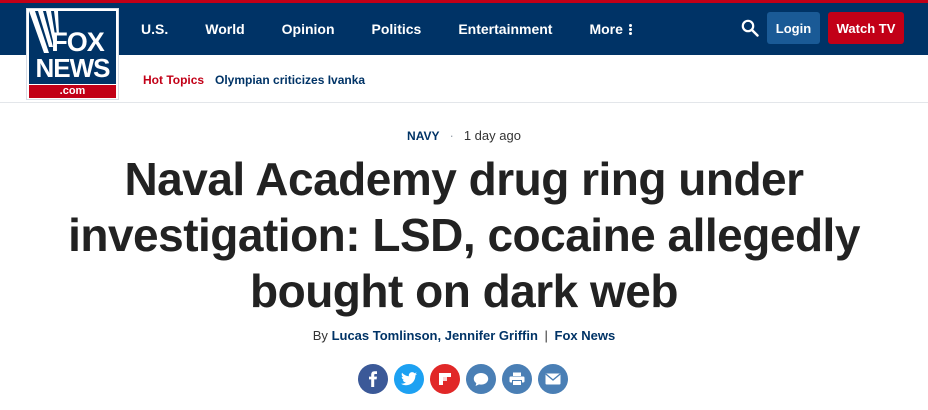  Describe the element at coordinates (866, 28) in the screenshot. I see `watch-tv-button: Watch TV` at that location.